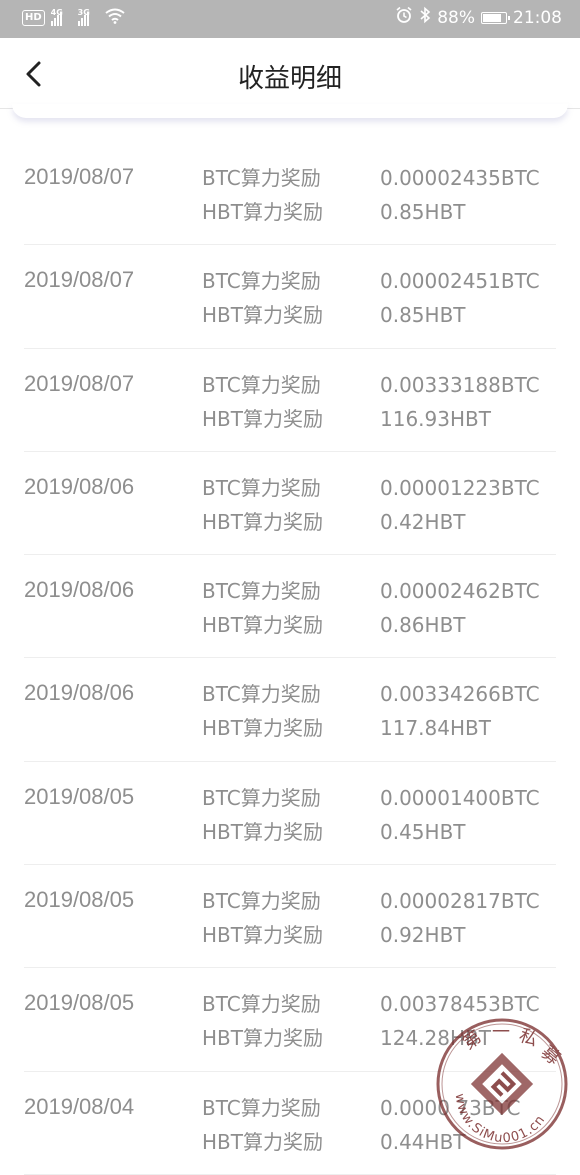  I want to click on bluetooth-icon, so click(425, 17).